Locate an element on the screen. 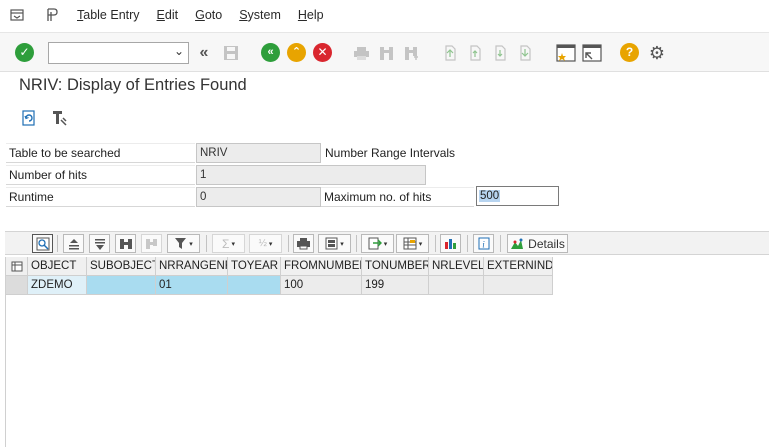 Image resolution: width=769 pixels, height=447 pixels. details-view-icon is located at coordinates (42, 243).